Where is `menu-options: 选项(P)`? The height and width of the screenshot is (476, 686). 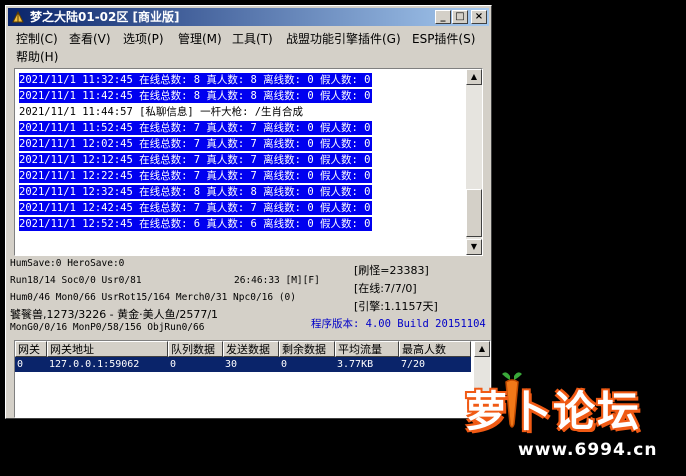 menu-options: 选项(P) is located at coordinates (143, 38).